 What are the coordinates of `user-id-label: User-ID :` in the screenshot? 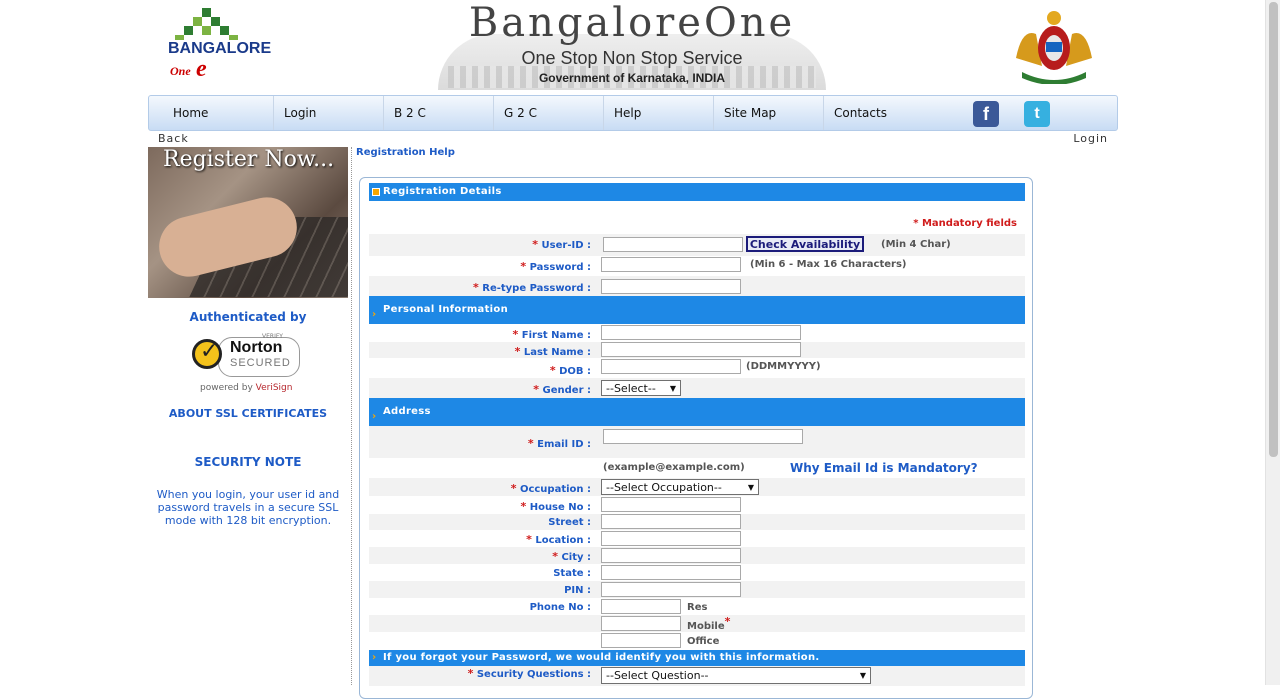 It's located at (566, 245).